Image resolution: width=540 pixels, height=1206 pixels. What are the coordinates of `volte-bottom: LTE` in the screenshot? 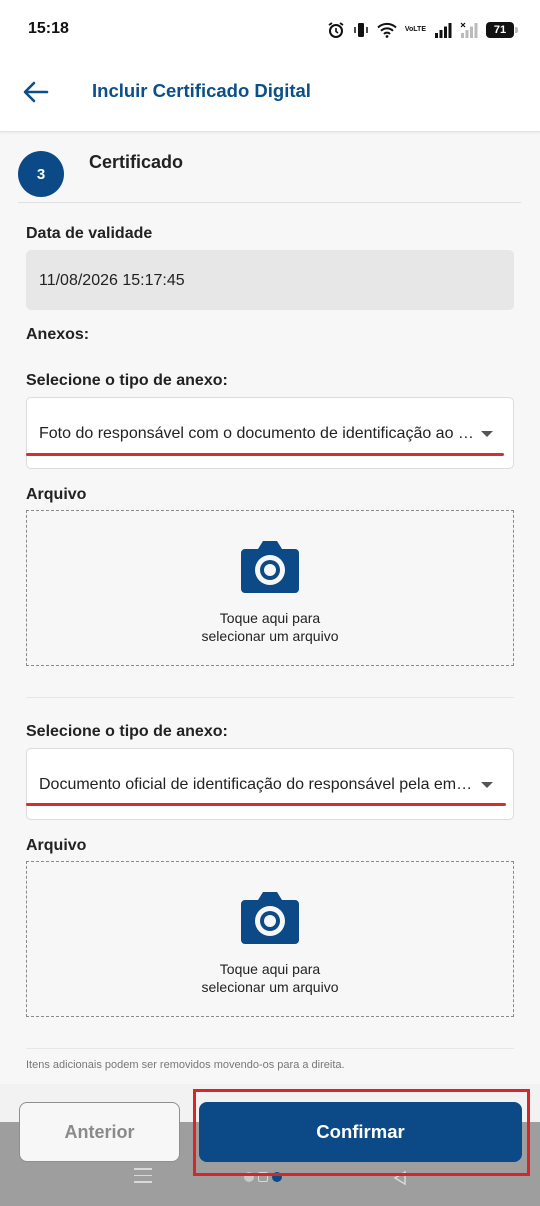 It's located at (419, 29).